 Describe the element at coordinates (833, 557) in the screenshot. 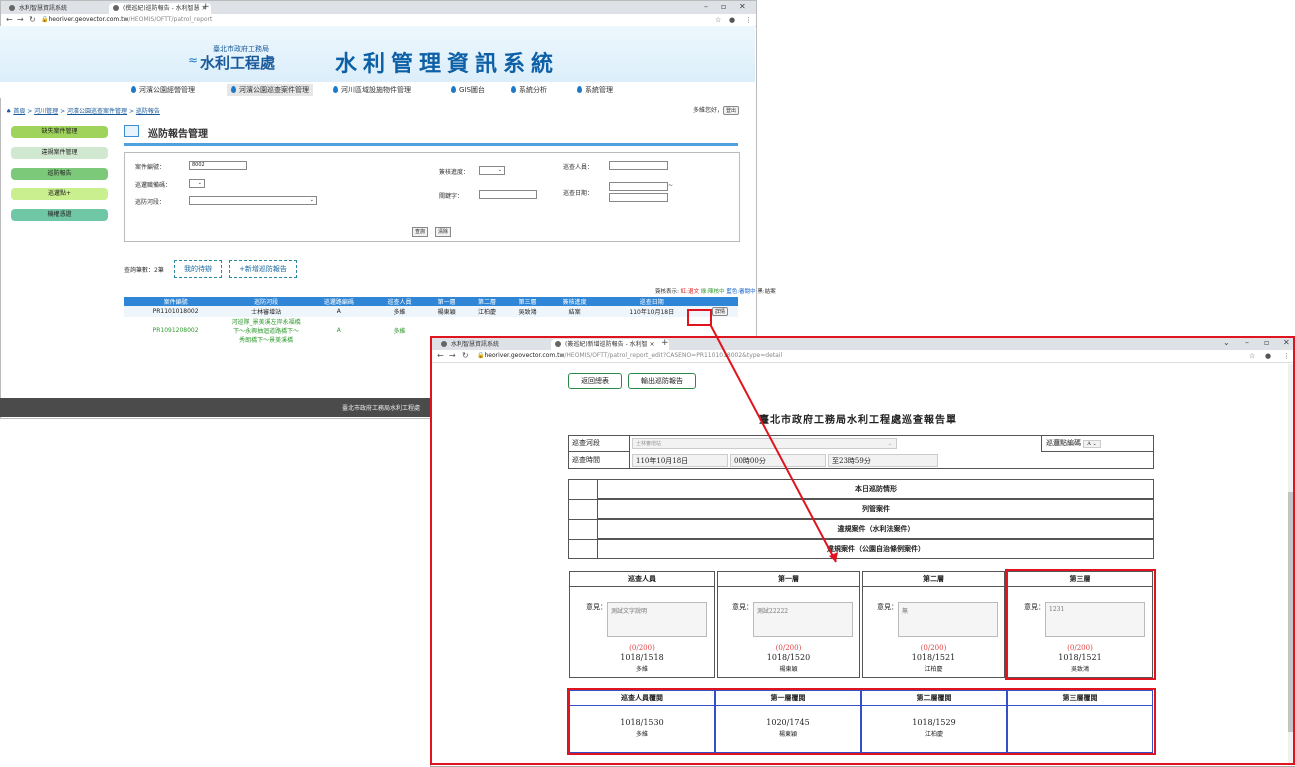

I see `arrow-head` at that location.